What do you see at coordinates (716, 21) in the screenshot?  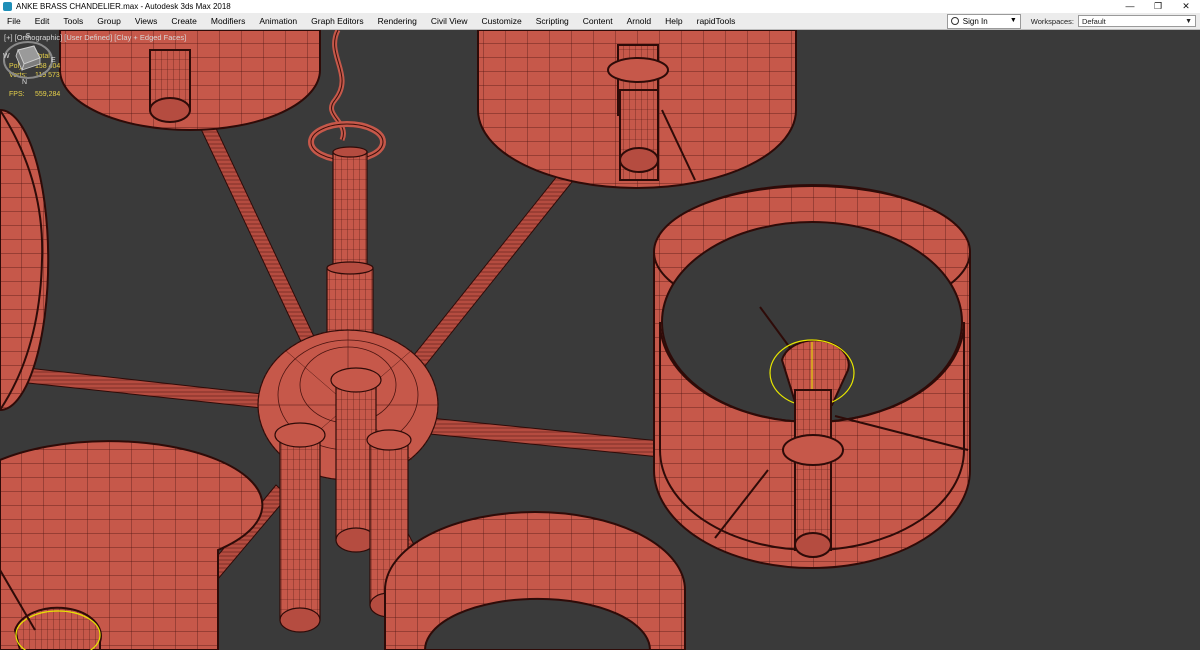 I see `menu-rapidtools: rapidTools` at bounding box center [716, 21].